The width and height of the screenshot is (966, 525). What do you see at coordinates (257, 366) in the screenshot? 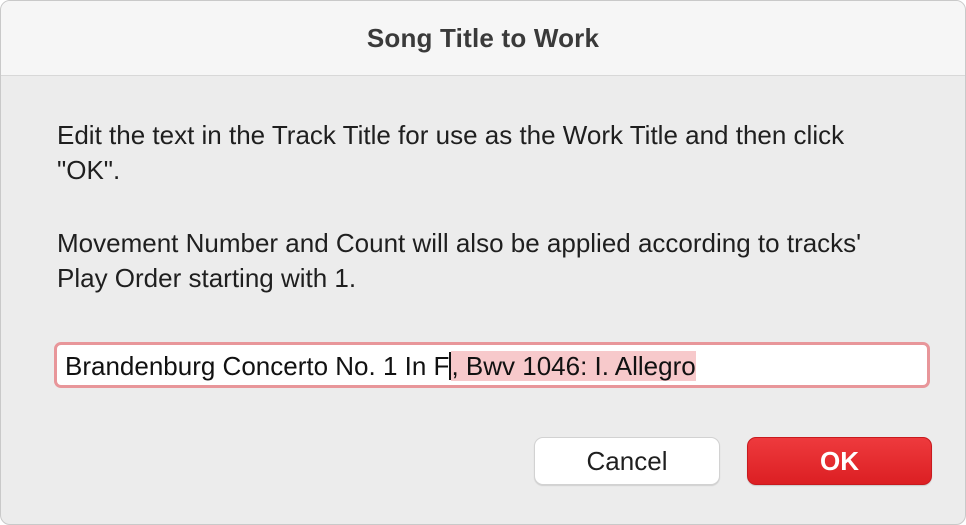
I see `work-title-unselected-text: Brandenburg Concerto No. 1 In F` at bounding box center [257, 366].